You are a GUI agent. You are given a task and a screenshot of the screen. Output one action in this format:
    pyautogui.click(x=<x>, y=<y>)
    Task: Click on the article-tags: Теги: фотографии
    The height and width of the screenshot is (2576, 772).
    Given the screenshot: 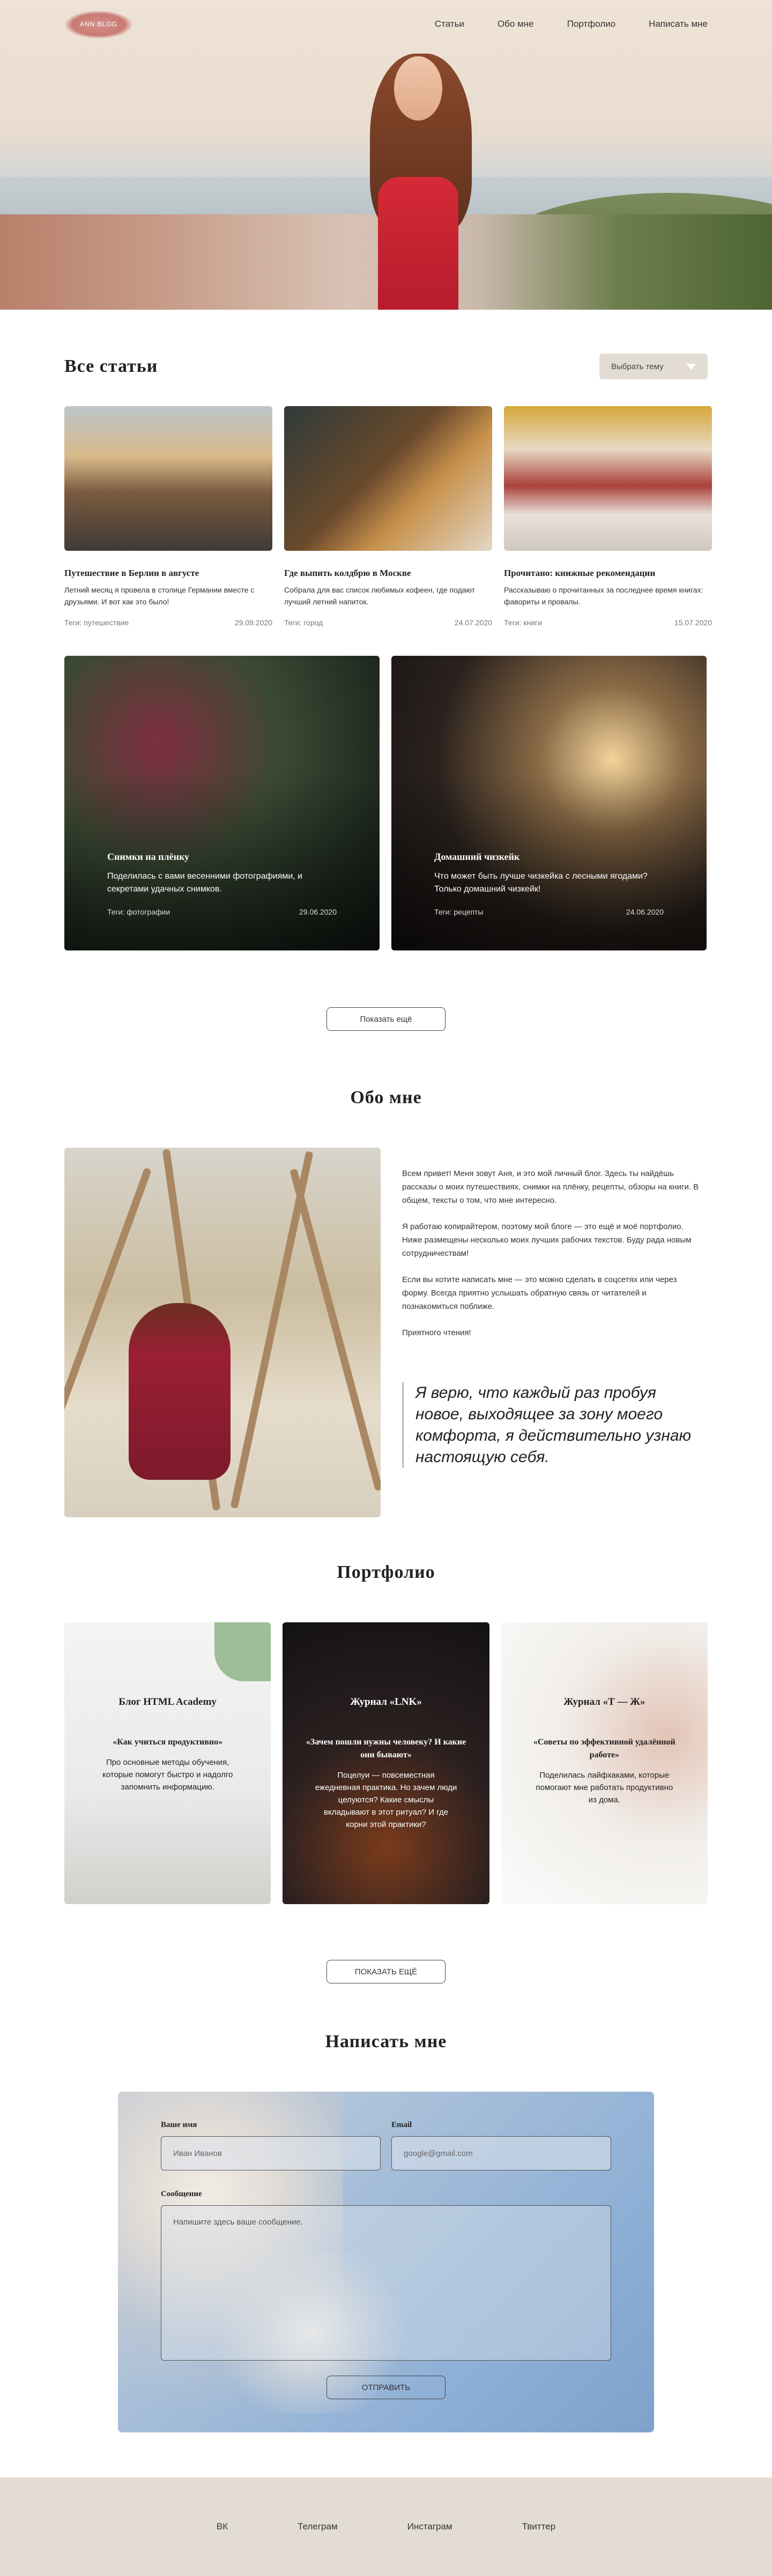 What is the action you would take?
    pyautogui.click(x=138, y=912)
    